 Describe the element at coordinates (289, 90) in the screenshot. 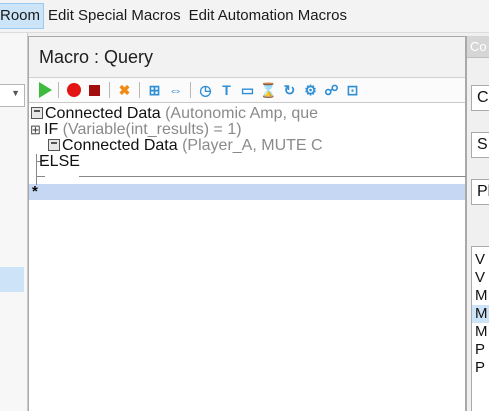

I see `loop-icon: ↻` at that location.